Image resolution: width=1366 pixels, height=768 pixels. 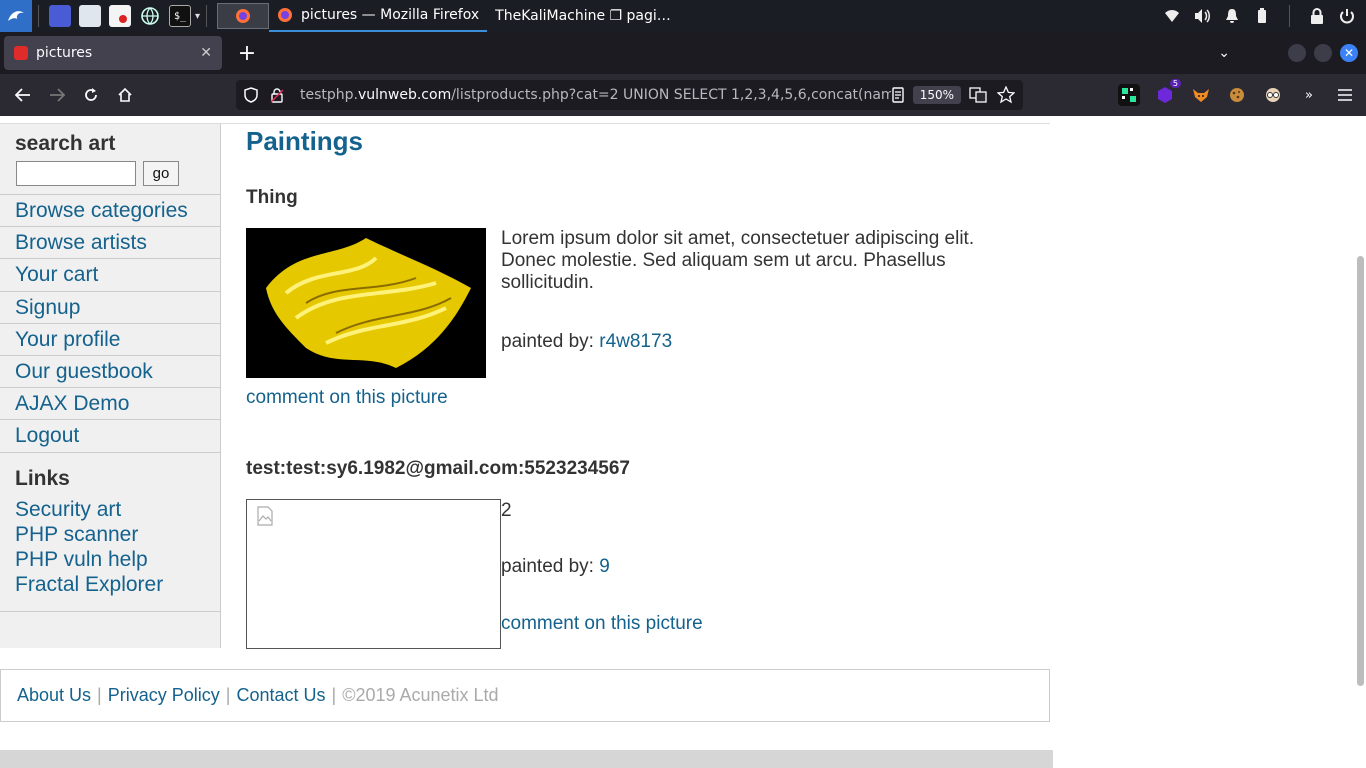 What do you see at coordinates (89, 559) in the screenshot?
I see `link-php-vuln-help: PHP vuln help` at bounding box center [89, 559].